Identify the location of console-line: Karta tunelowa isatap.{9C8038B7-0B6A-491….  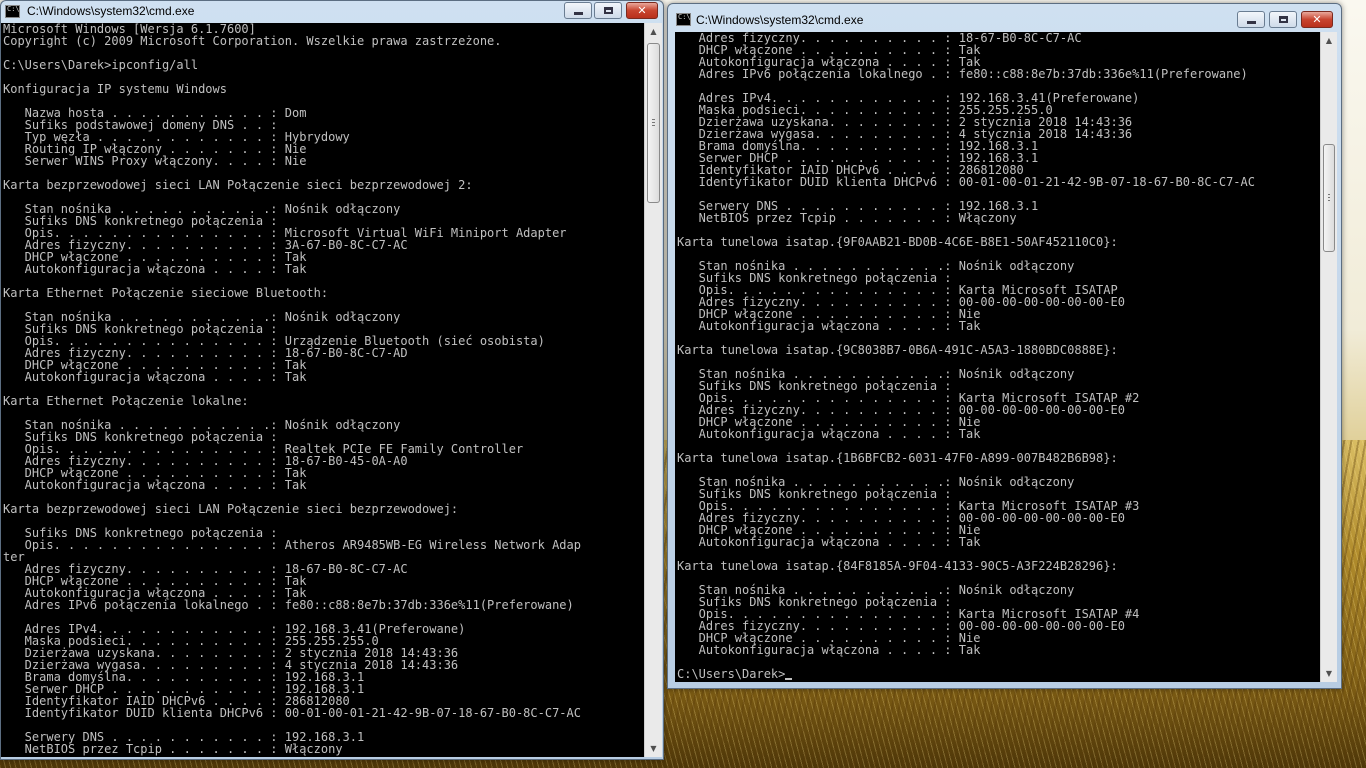
(897, 350).